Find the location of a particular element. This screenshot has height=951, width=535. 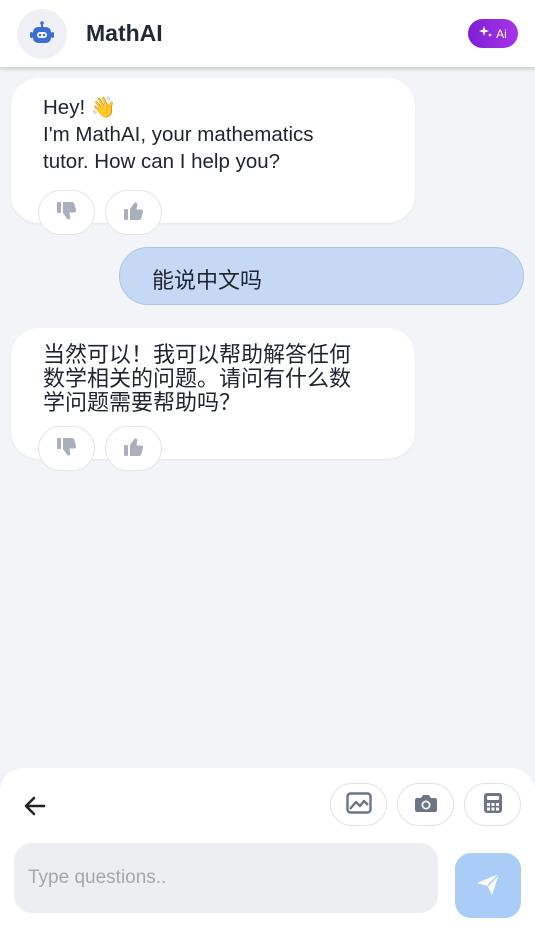

send-icon is located at coordinates (488, 886).